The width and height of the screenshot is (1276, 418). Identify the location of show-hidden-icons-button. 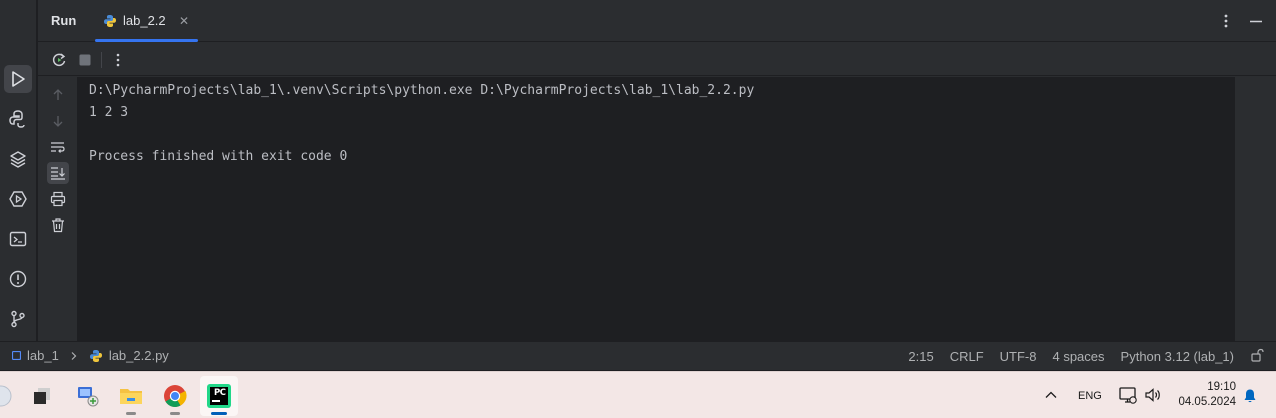
(1051, 396).